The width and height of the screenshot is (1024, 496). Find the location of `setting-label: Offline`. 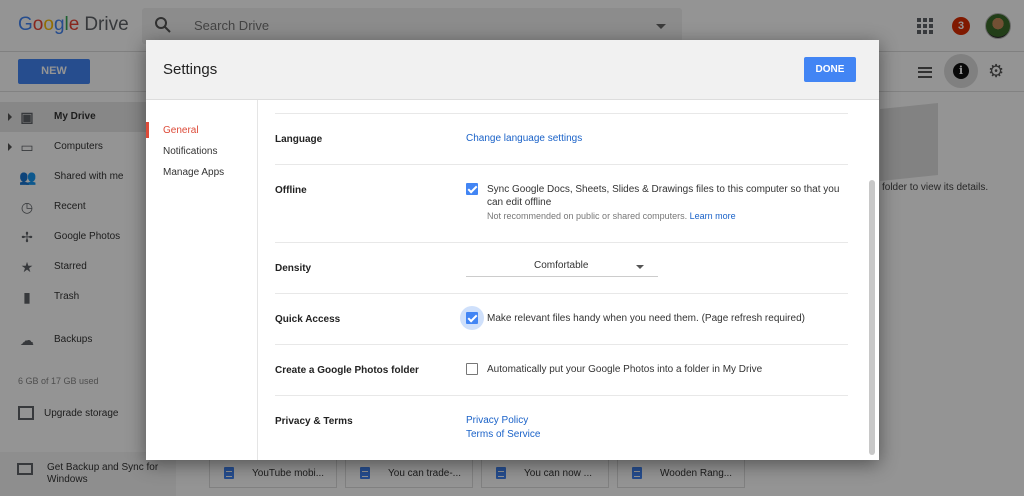

setting-label: Offline is located at coordinates (291, 190).